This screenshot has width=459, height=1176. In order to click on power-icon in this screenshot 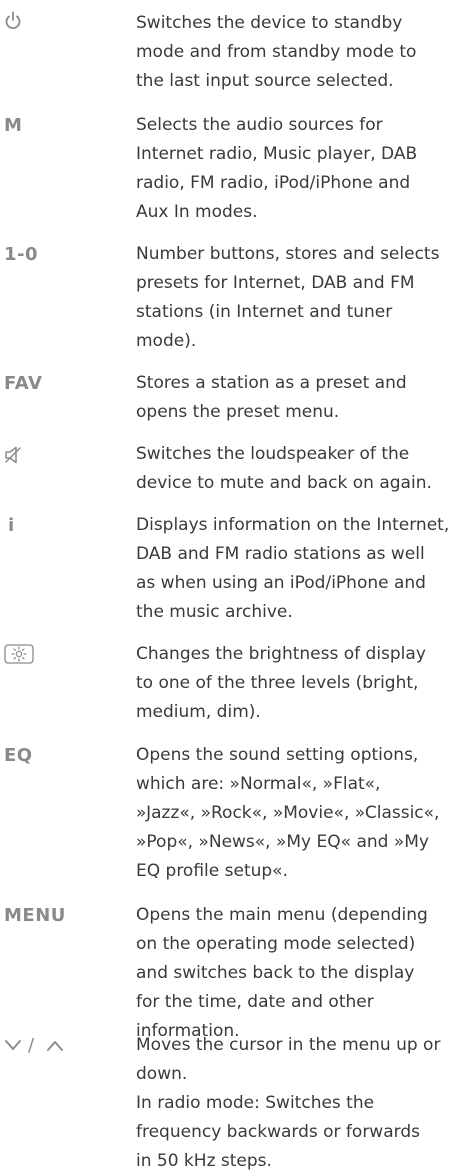, I will do `click(13, 21)`.